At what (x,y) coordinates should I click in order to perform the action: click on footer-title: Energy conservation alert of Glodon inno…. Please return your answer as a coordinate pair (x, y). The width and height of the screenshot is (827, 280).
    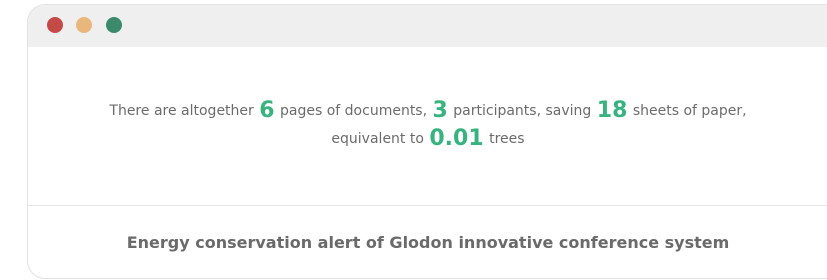
    Looking at the image, I should click on (428, 242).